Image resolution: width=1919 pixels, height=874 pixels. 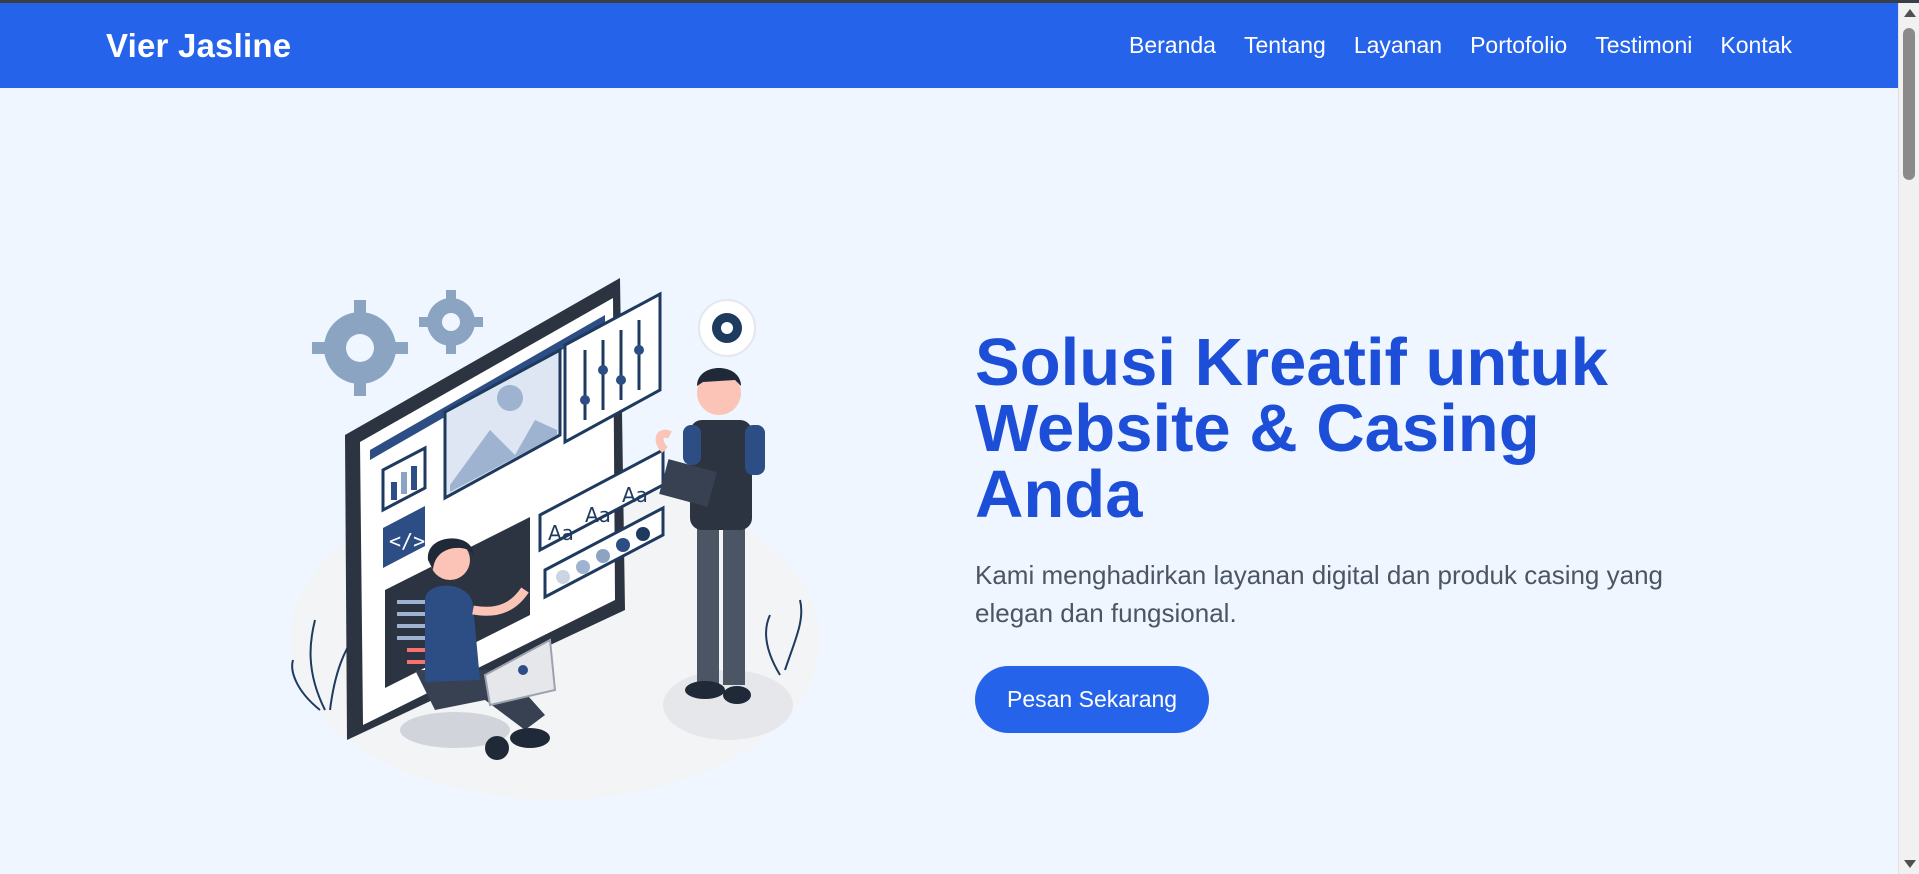 I want to click on font-sample-3: Aa, so click(x=635, y=495).